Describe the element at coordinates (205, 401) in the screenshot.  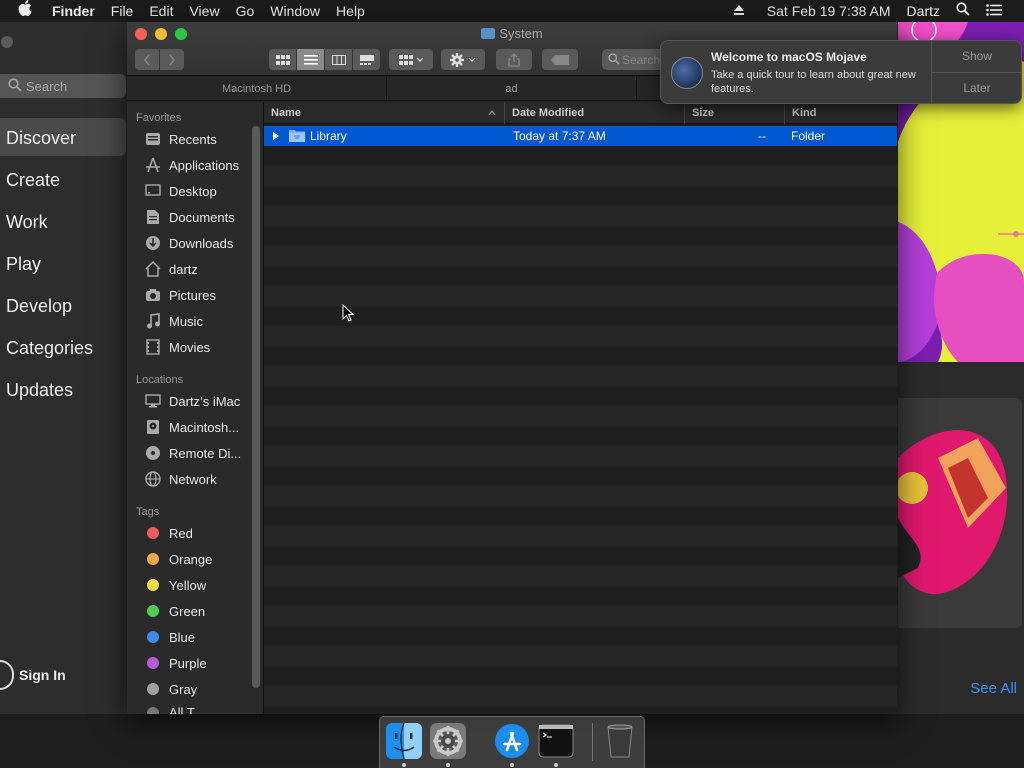
I see `sidebar-label: Dartz’s iMac` at that location.